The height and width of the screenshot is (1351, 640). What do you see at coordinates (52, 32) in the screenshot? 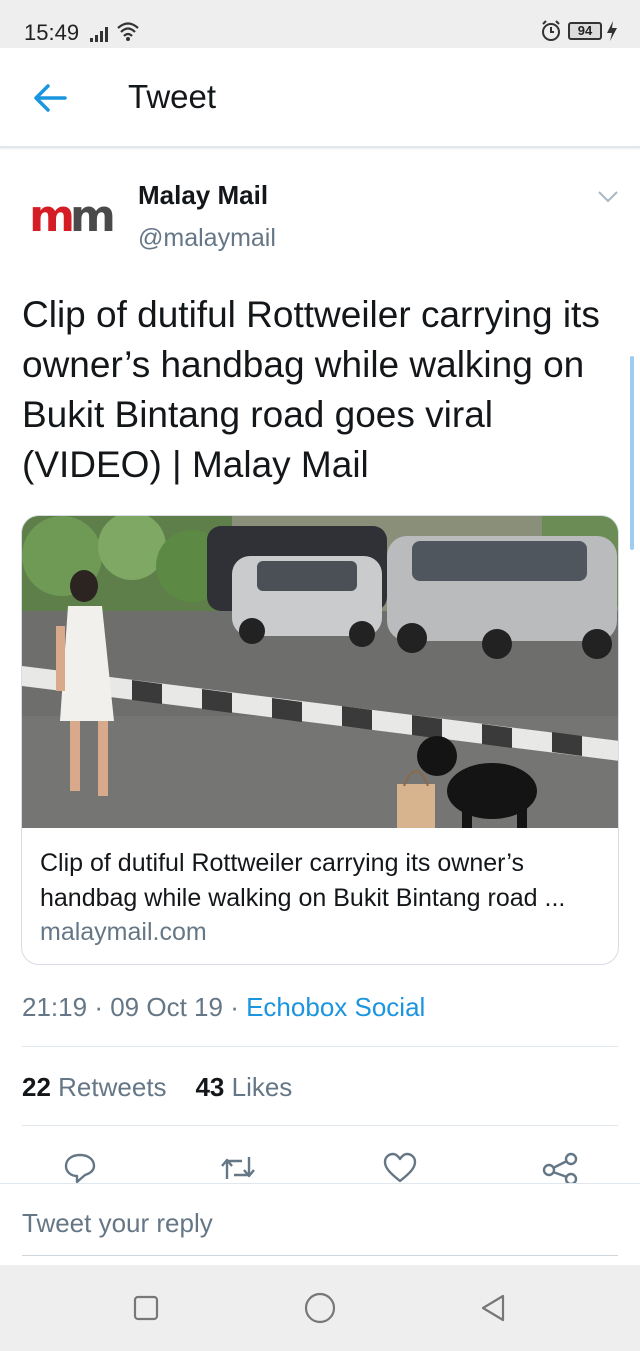
I see `status-time: 15:49` at bounding box center [52, 32].